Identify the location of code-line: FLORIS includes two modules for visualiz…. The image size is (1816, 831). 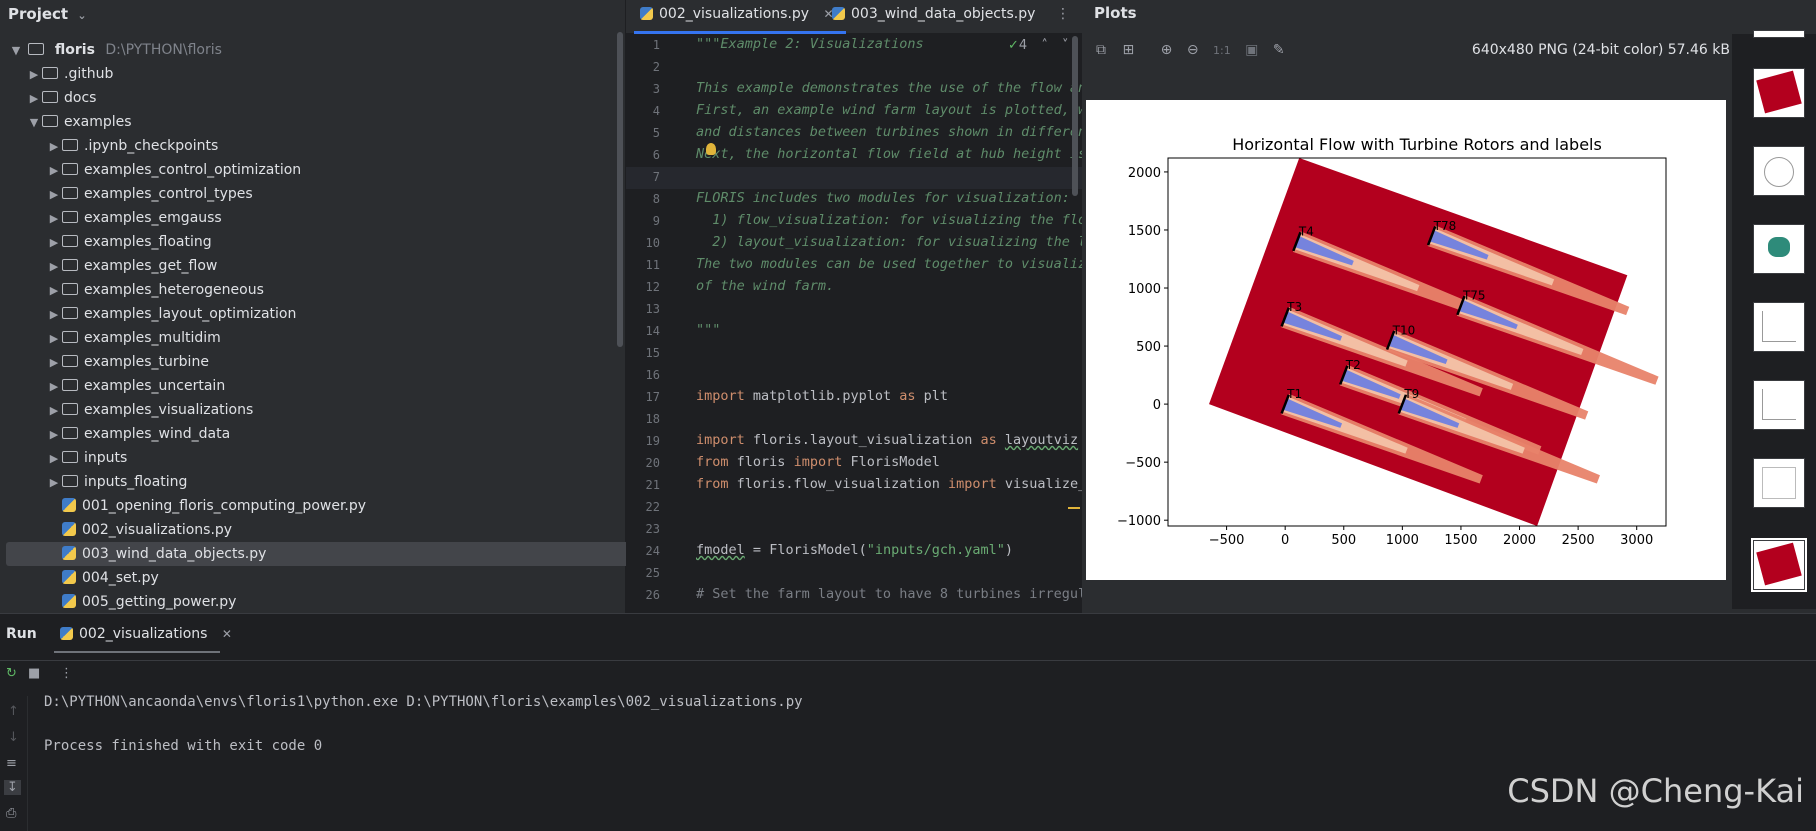
(883, 198).